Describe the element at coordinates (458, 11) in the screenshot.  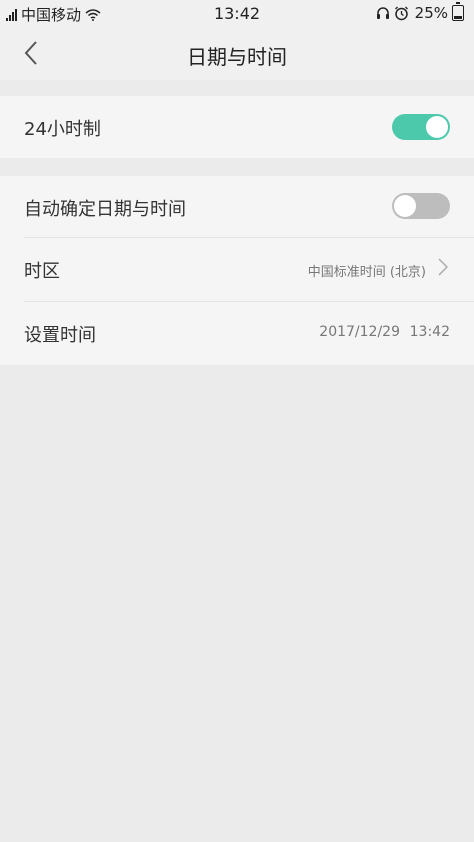
I see `battery-icon` at that location.